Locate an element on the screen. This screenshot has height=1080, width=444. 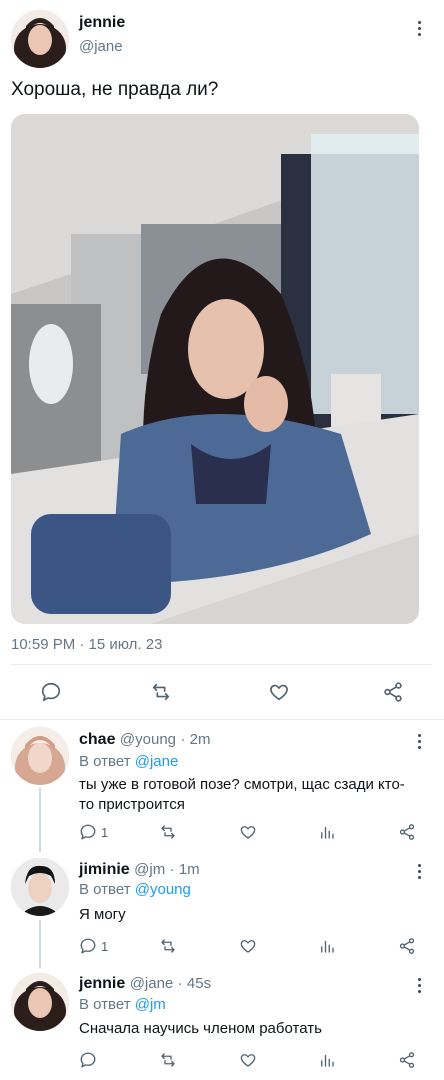
author-avatar is located at coordinates (40, 39).